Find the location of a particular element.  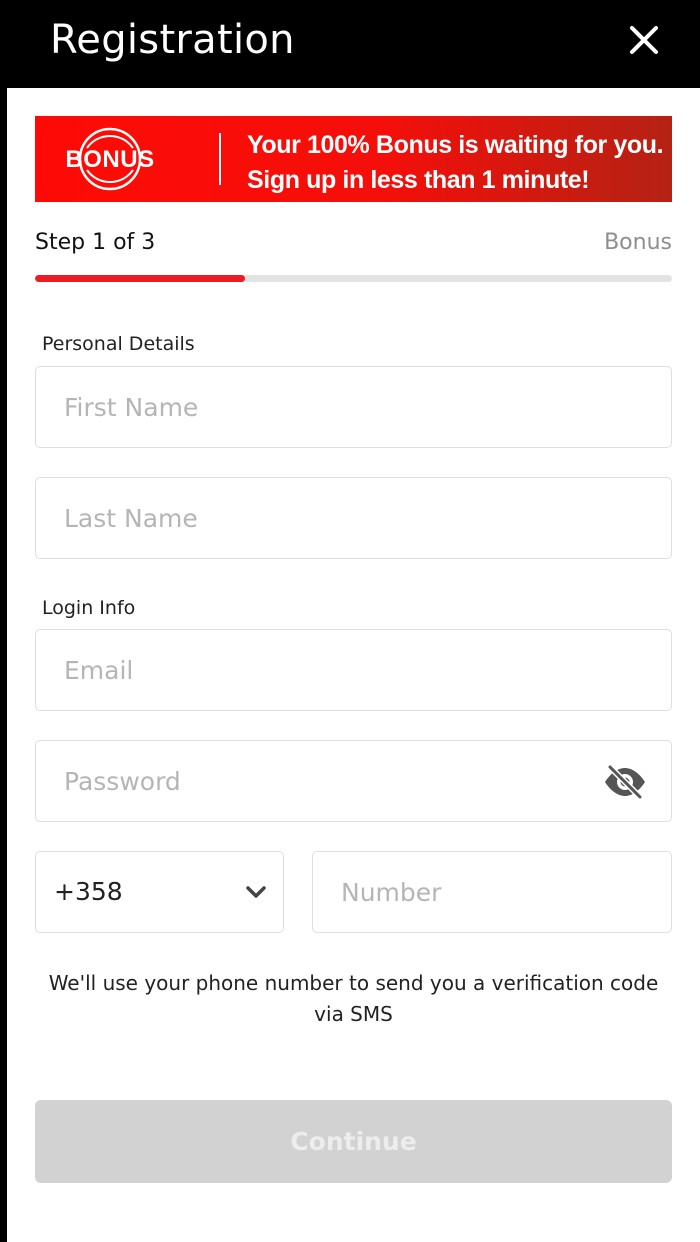

banner-line-1: Your 100% Bonus is waiting for you. is located at coordinates (455, 145).